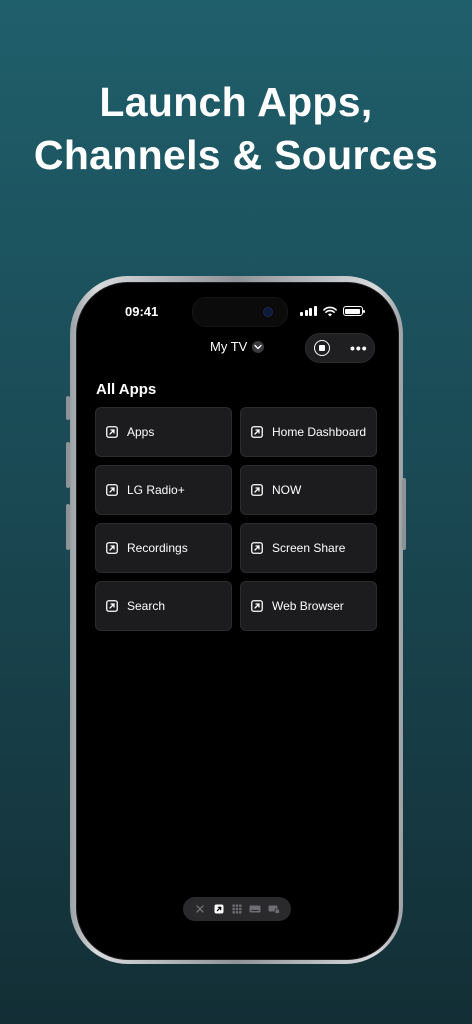  I want to click on app-tile-screen-share: Screen Share, so click(308, 548).